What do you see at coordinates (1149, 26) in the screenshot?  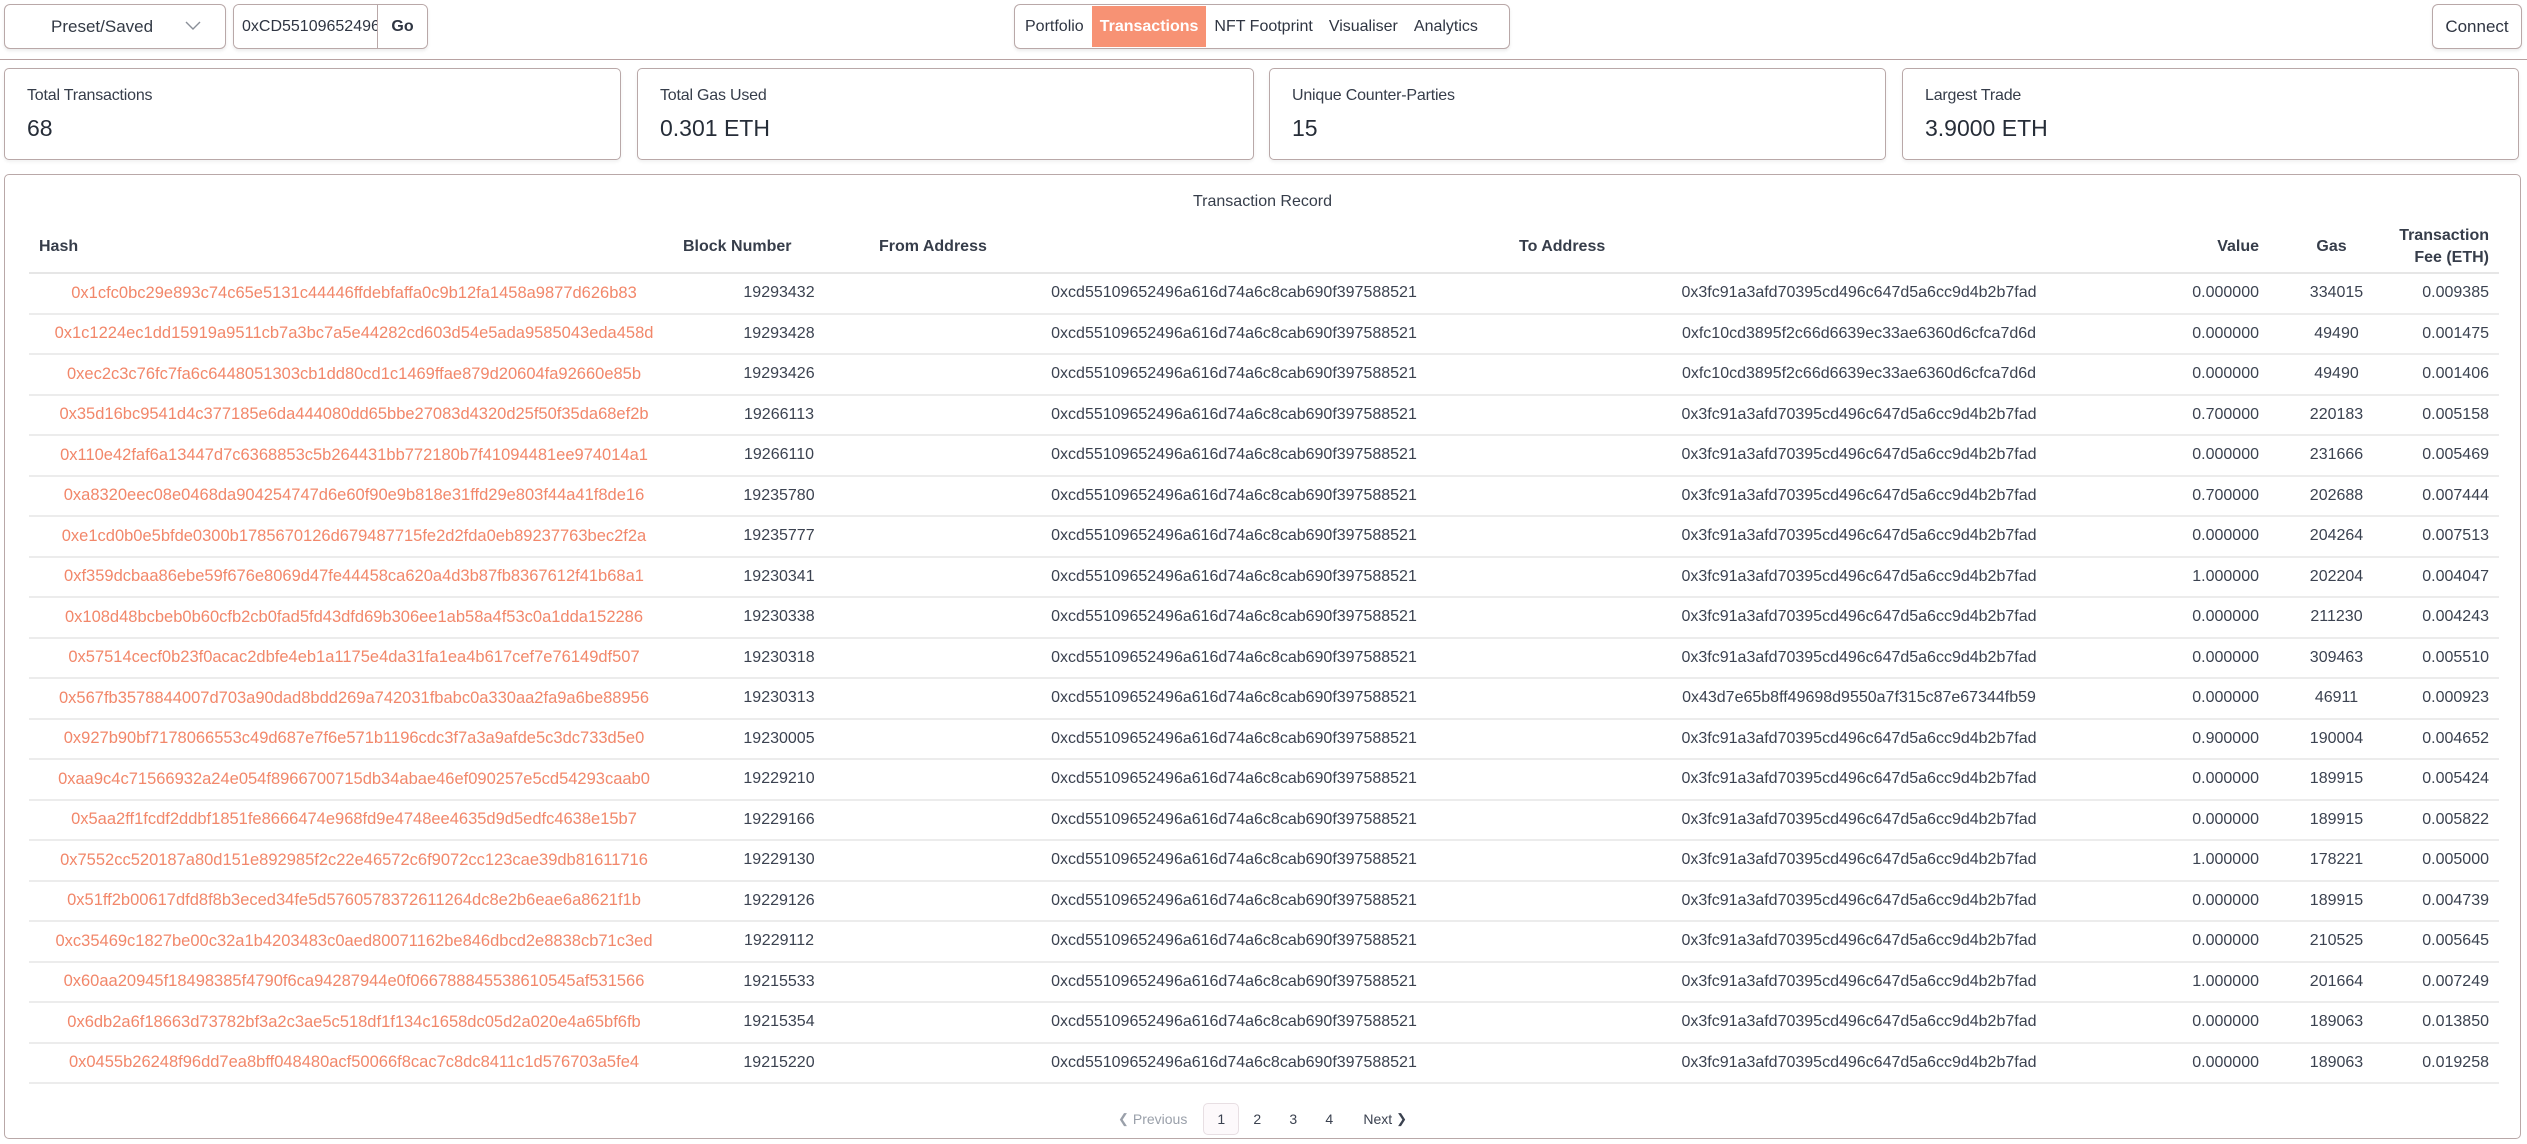 I see `tab-transactions: Transactions` at bounding box center [1149, 26].